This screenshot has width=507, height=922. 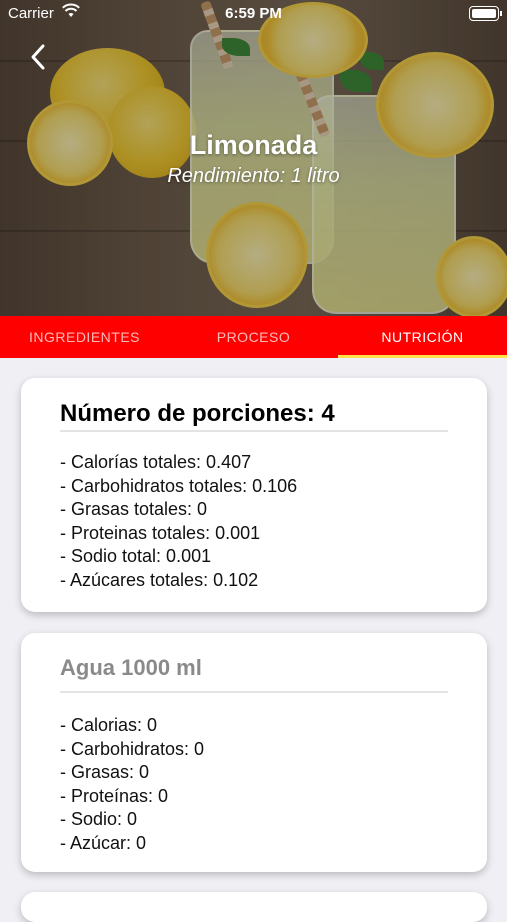 I want to click on chevron-left-icon, so click(x=39, y=57).